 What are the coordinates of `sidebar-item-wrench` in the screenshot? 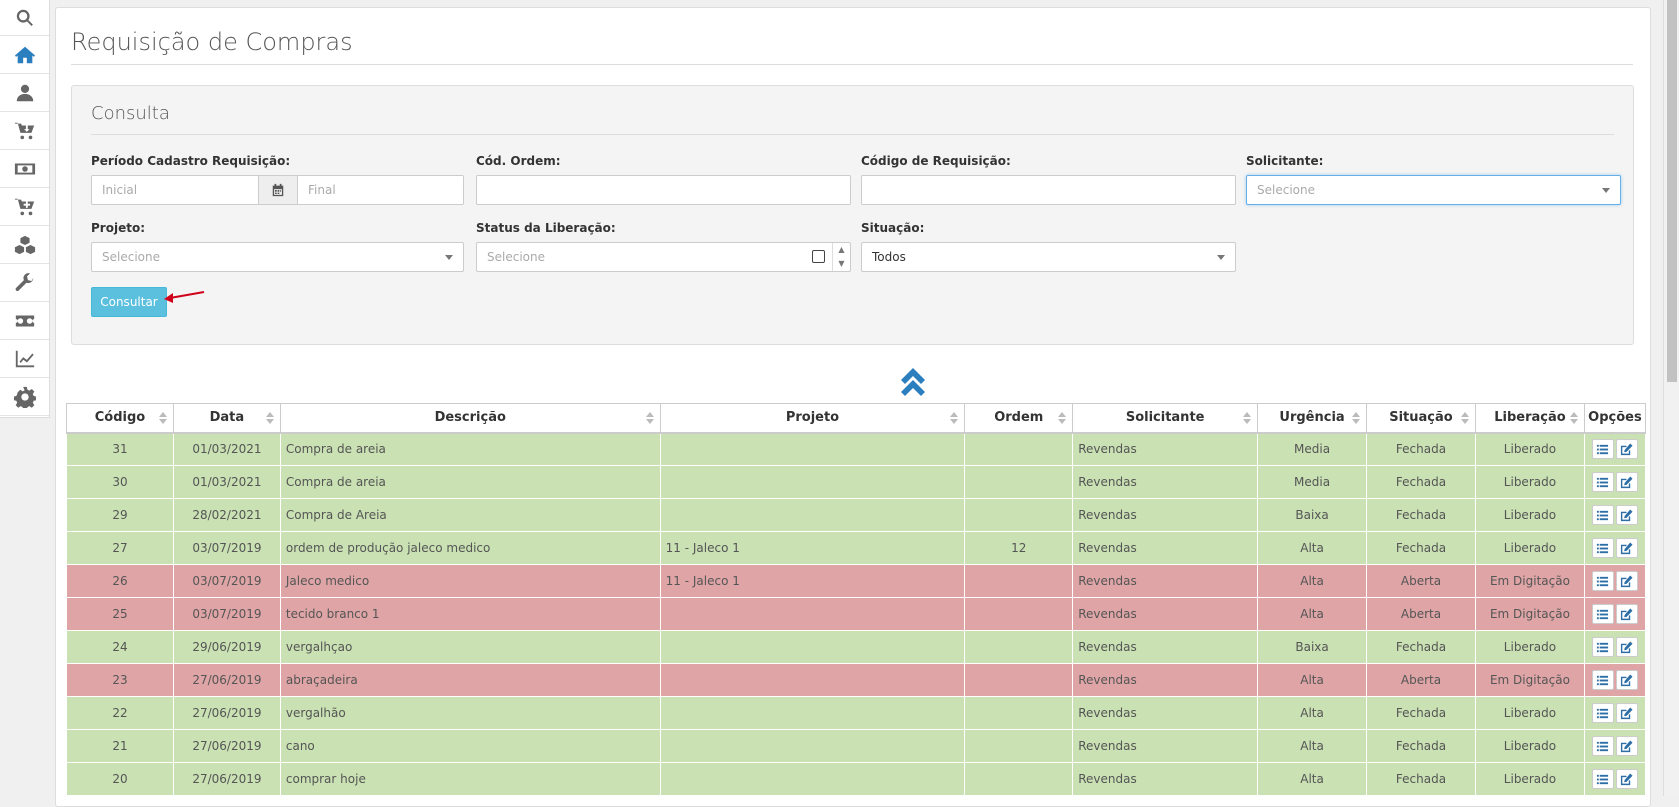 It's located at (24, 283).